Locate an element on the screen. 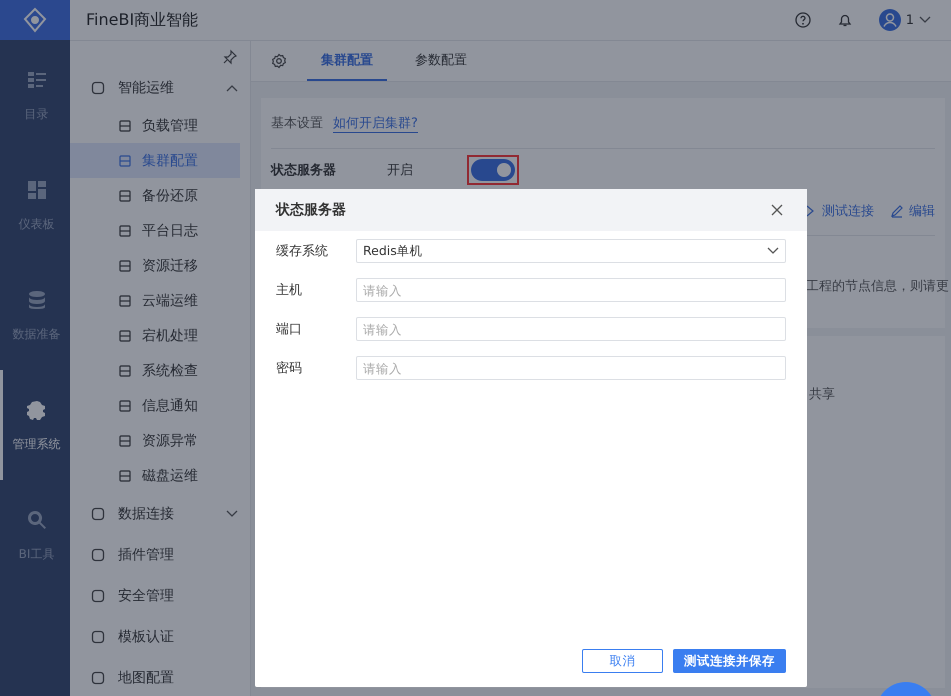  field-label: 端口 is located at coordinates (289, 329).